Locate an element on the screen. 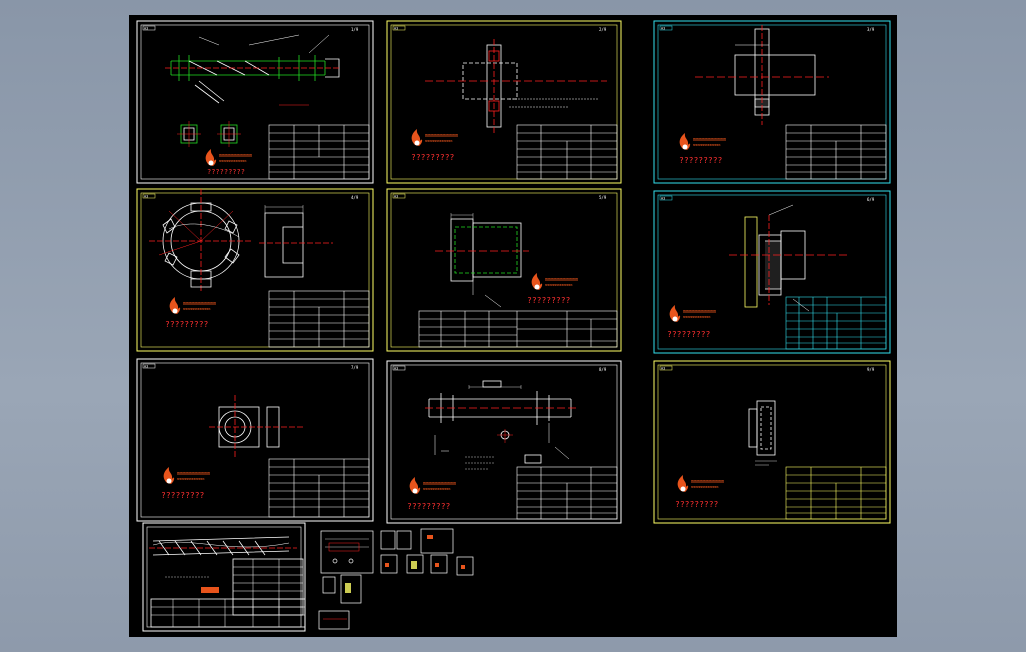 The width and height of the screenshot is (1026, 652). sheet-1-title-block is located at coordinates (319, 152).